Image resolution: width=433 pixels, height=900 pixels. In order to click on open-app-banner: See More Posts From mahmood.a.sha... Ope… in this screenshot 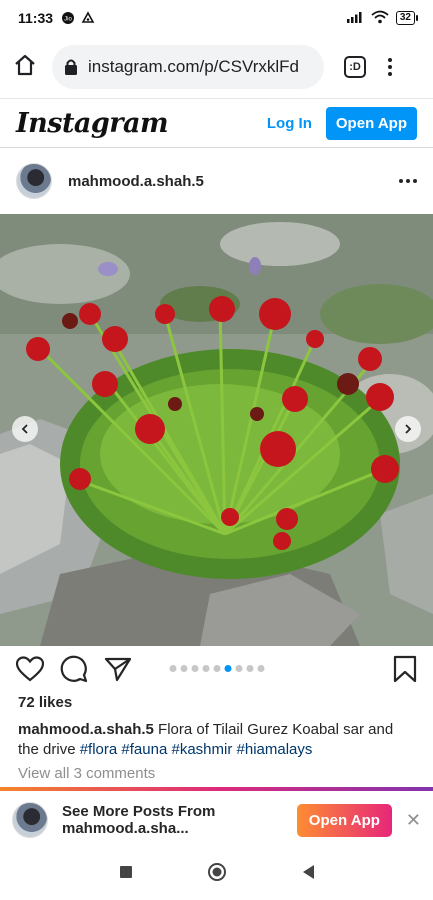, I will do `click(216, 818)`.